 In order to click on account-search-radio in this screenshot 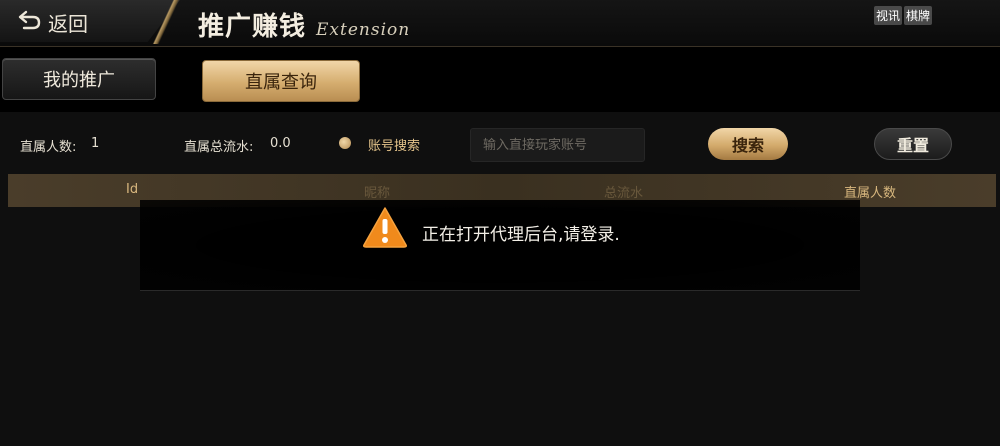, I will do `click(345, 143)`.